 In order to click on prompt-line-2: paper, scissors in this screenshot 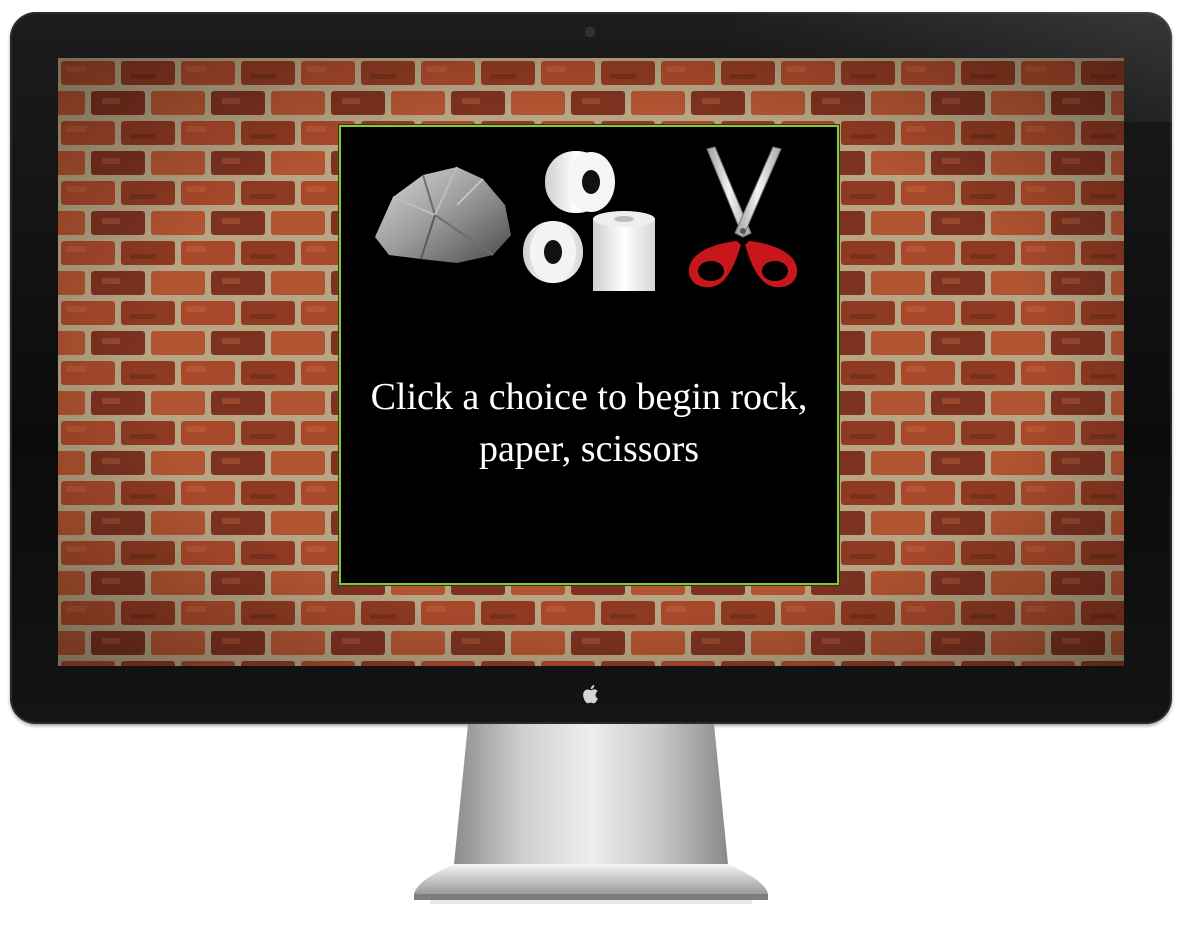, I will do `click(589, 449)`.